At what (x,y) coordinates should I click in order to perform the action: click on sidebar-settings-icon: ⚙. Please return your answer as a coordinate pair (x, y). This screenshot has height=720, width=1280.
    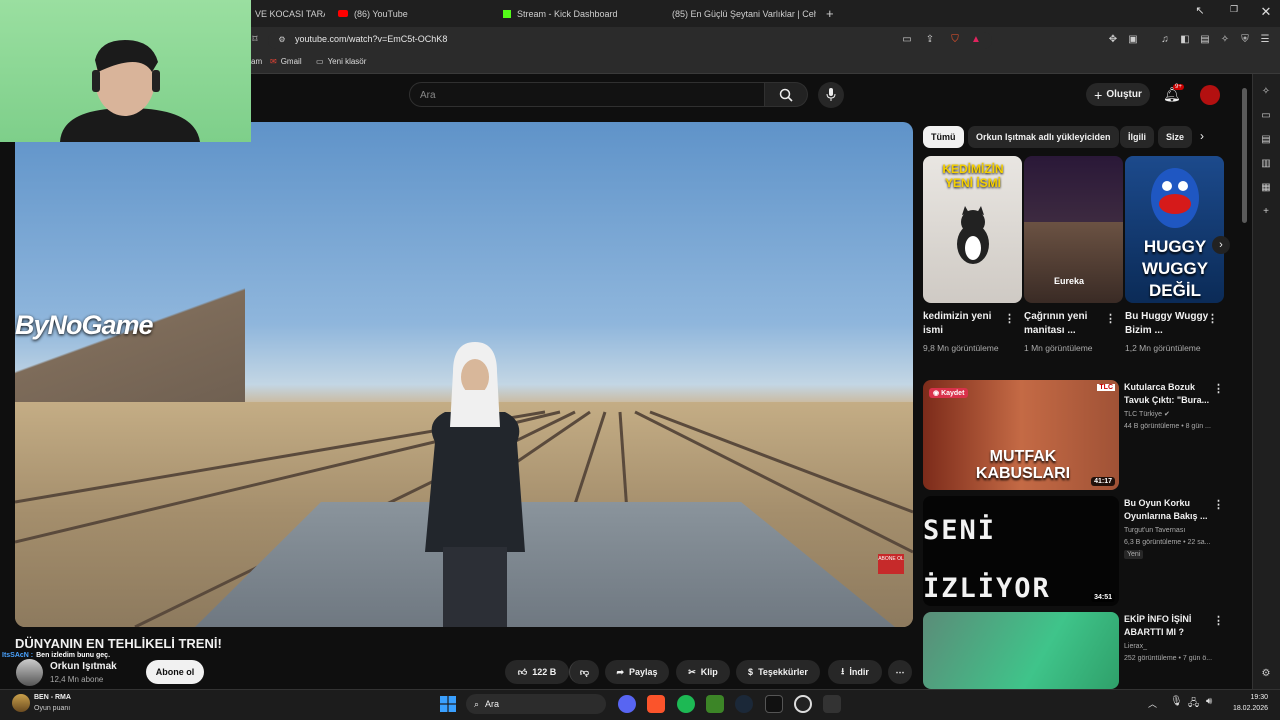
    Looking at the image, I should click on (1266, 675).